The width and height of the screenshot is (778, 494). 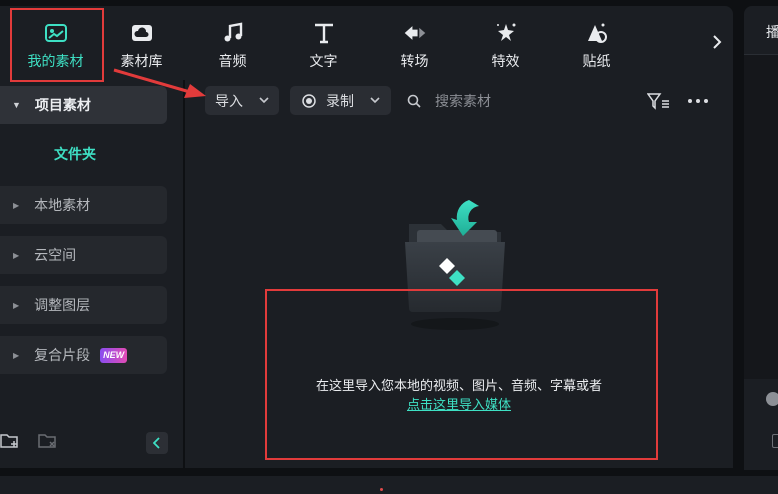 What do you see at coordinates (414, 101) in the screenshot?
I see `search-icon` at bounding box center [414, 101].